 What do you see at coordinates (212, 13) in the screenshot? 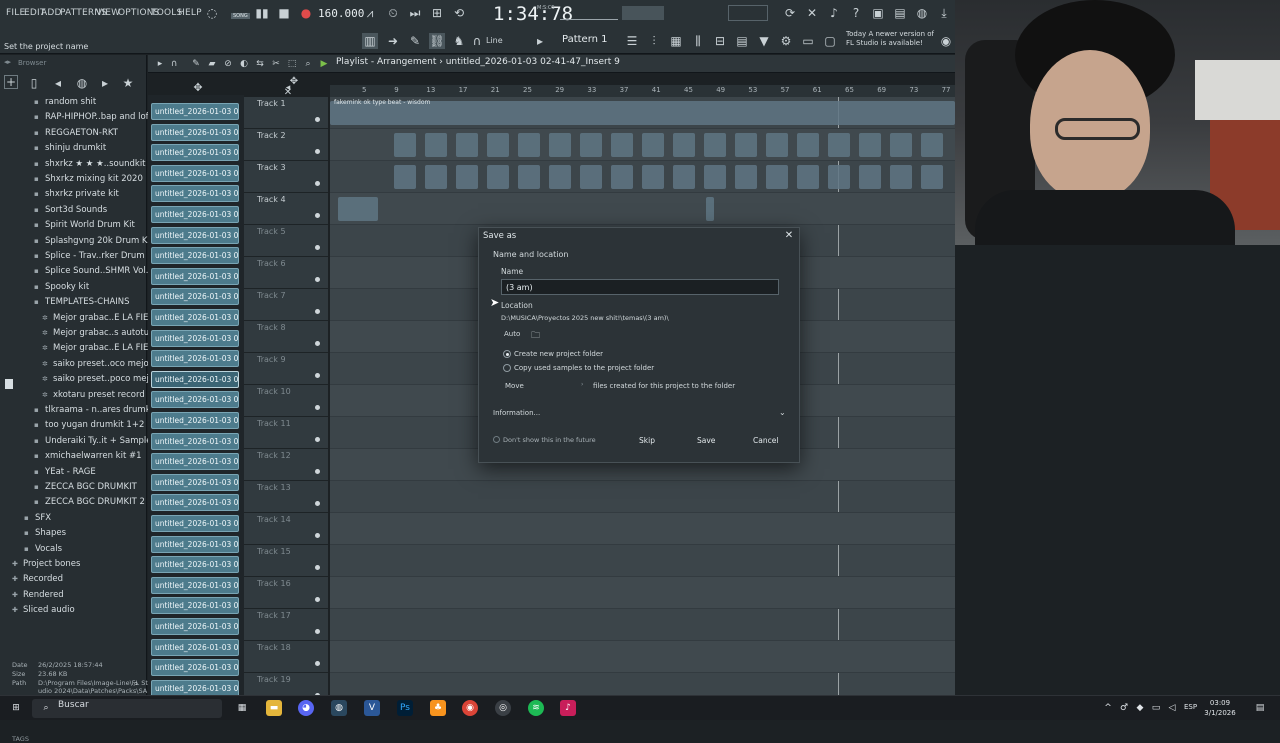
I see `pat-song-toggle-icon: ◌` at bounding box center [212, 13].